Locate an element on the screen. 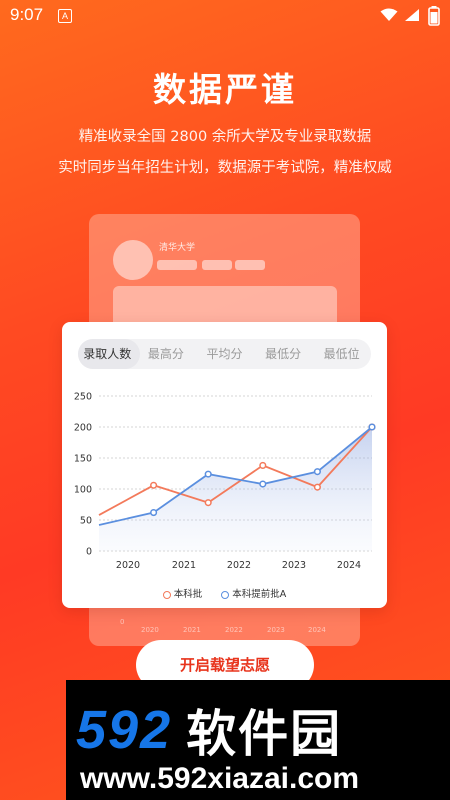 The image size is (450, 800). watermark-name: 软件园 is located at coordinates (264, 734).